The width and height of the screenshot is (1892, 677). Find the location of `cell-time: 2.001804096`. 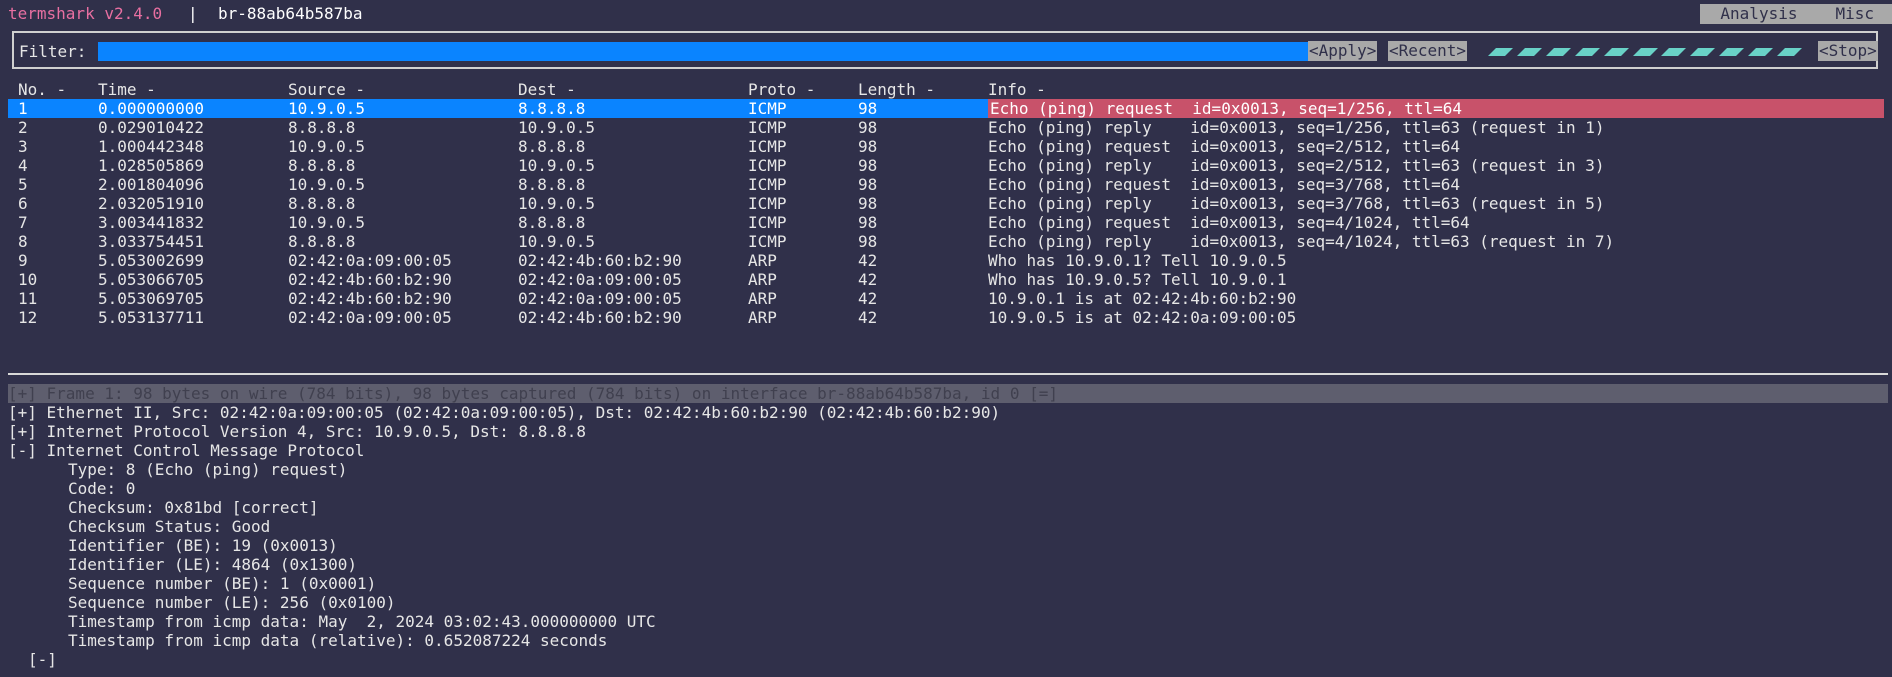

cell-time: 2.001804096 is located at coordinates (151, 184).